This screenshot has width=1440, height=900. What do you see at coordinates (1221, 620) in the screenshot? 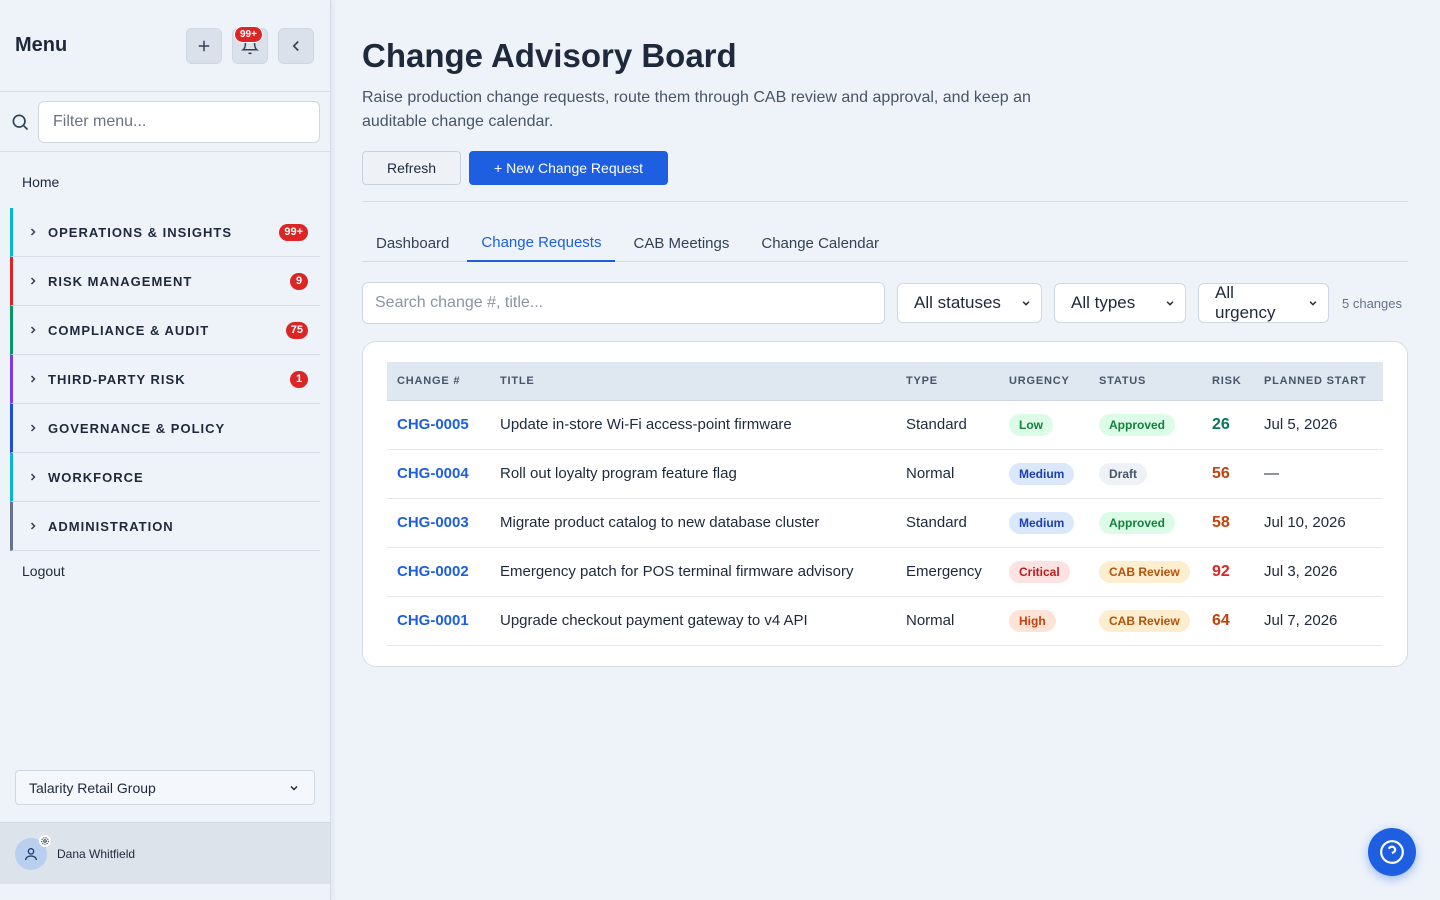
I see `risk-score: 64` at bounding box center [1221, 620].